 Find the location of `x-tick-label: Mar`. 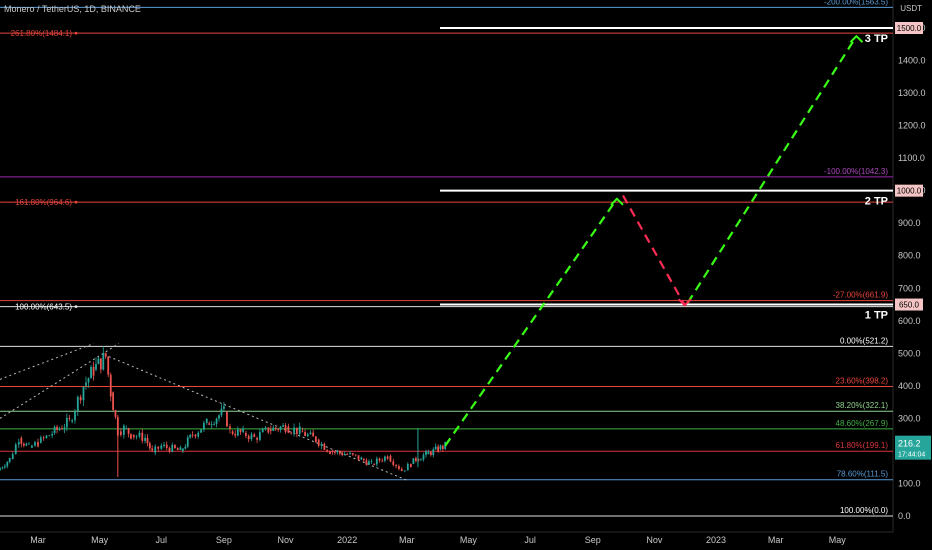

x-tick-label: Mar is located at coordinates (38, 540).